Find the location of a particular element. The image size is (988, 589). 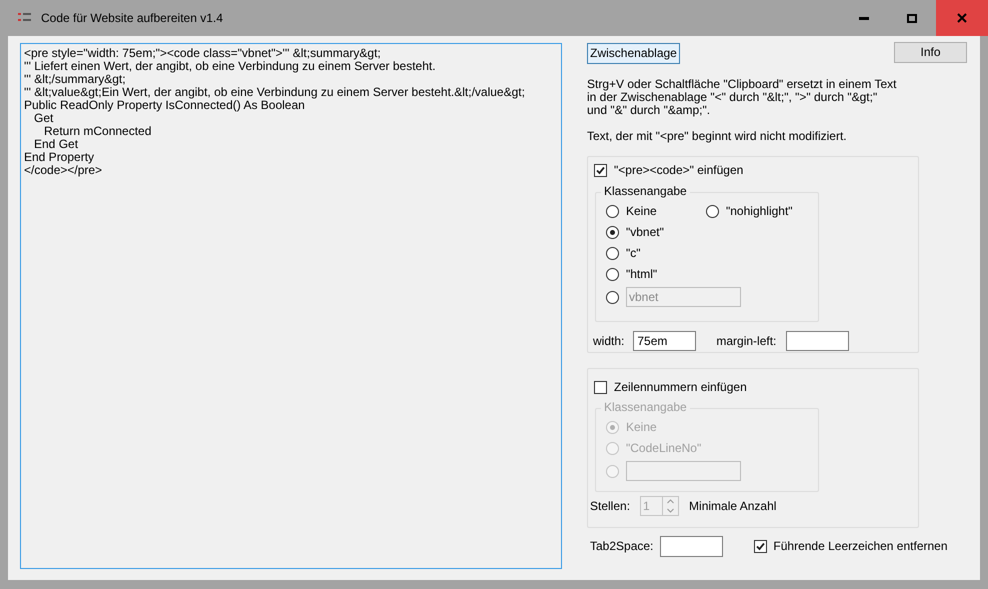

margin-left-input-field is located at coordinates (818, 341).